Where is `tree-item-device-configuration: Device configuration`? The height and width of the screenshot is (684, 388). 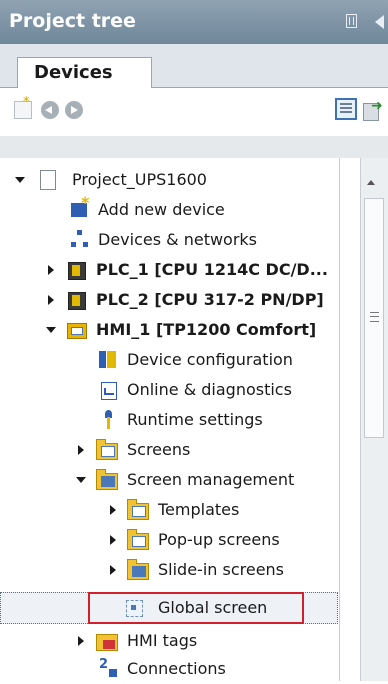 tree-item-device-configuration: Device configuration is located at coordinates (169, 360).